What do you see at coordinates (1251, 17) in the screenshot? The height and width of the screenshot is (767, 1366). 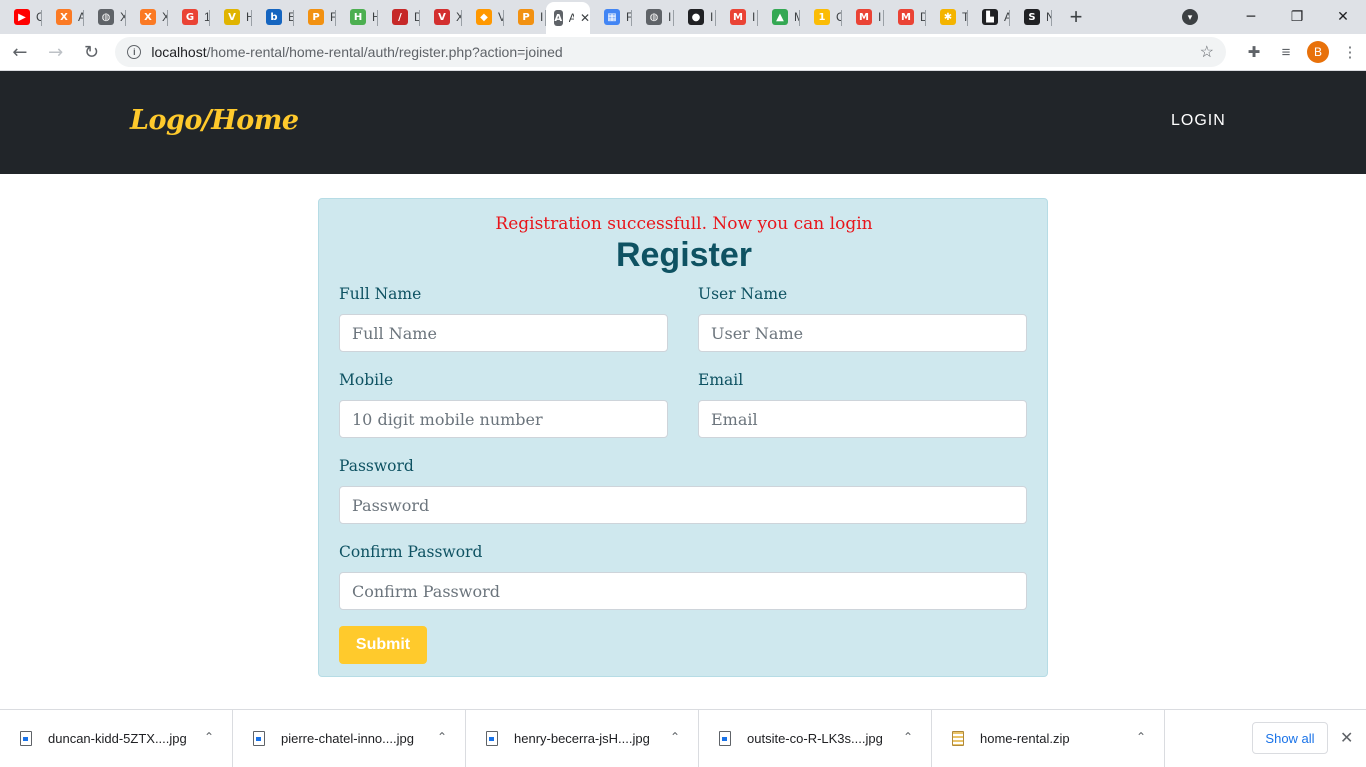 I see `minimize-icon: ─` at bounding box center [1251, 17].